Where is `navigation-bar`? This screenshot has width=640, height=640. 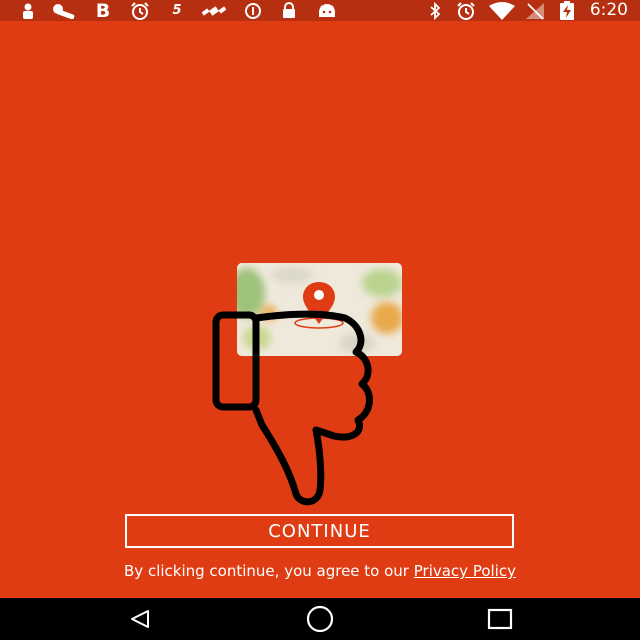
navigation-bar is located at coordinates (320, 619).